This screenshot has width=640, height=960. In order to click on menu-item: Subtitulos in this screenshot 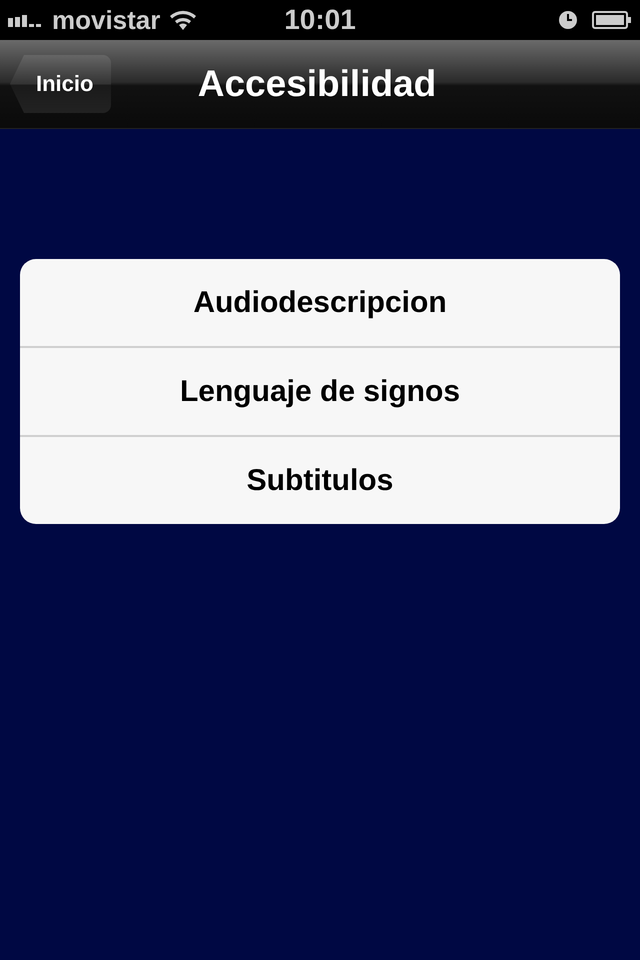, I will do `click(320, 479)`.